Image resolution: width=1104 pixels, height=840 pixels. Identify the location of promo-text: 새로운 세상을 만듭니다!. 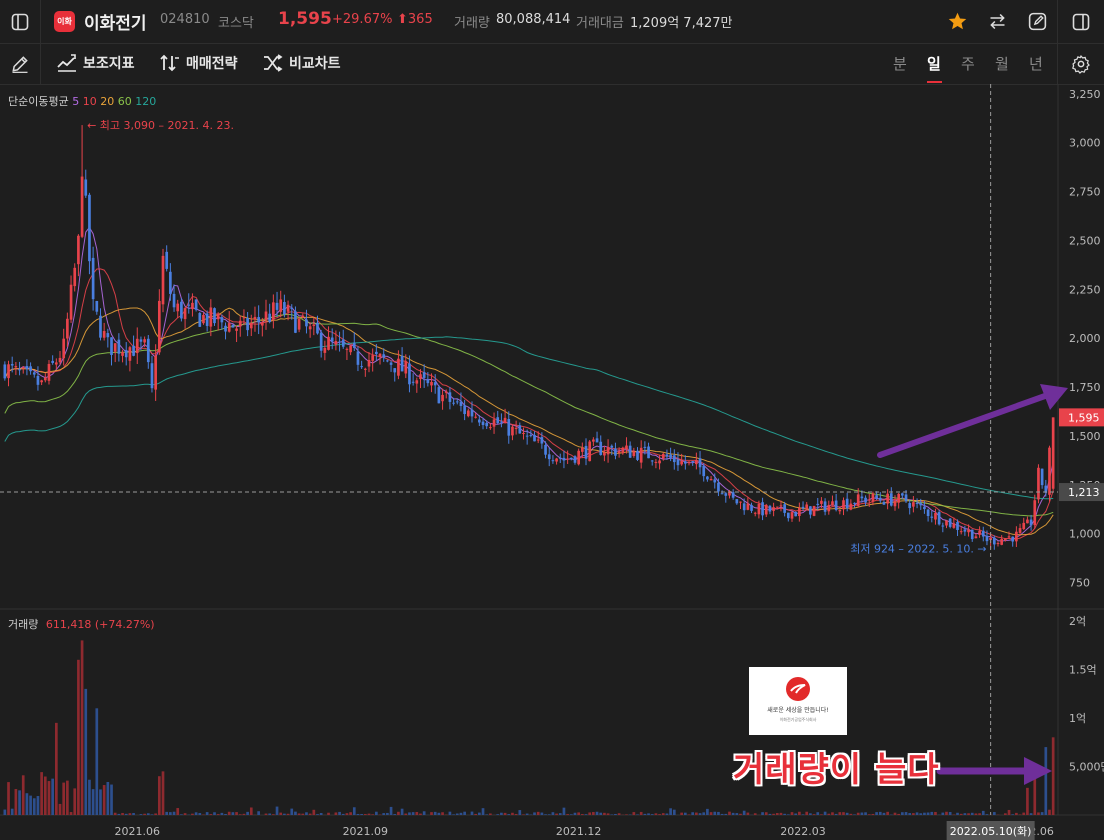
(798, 710).